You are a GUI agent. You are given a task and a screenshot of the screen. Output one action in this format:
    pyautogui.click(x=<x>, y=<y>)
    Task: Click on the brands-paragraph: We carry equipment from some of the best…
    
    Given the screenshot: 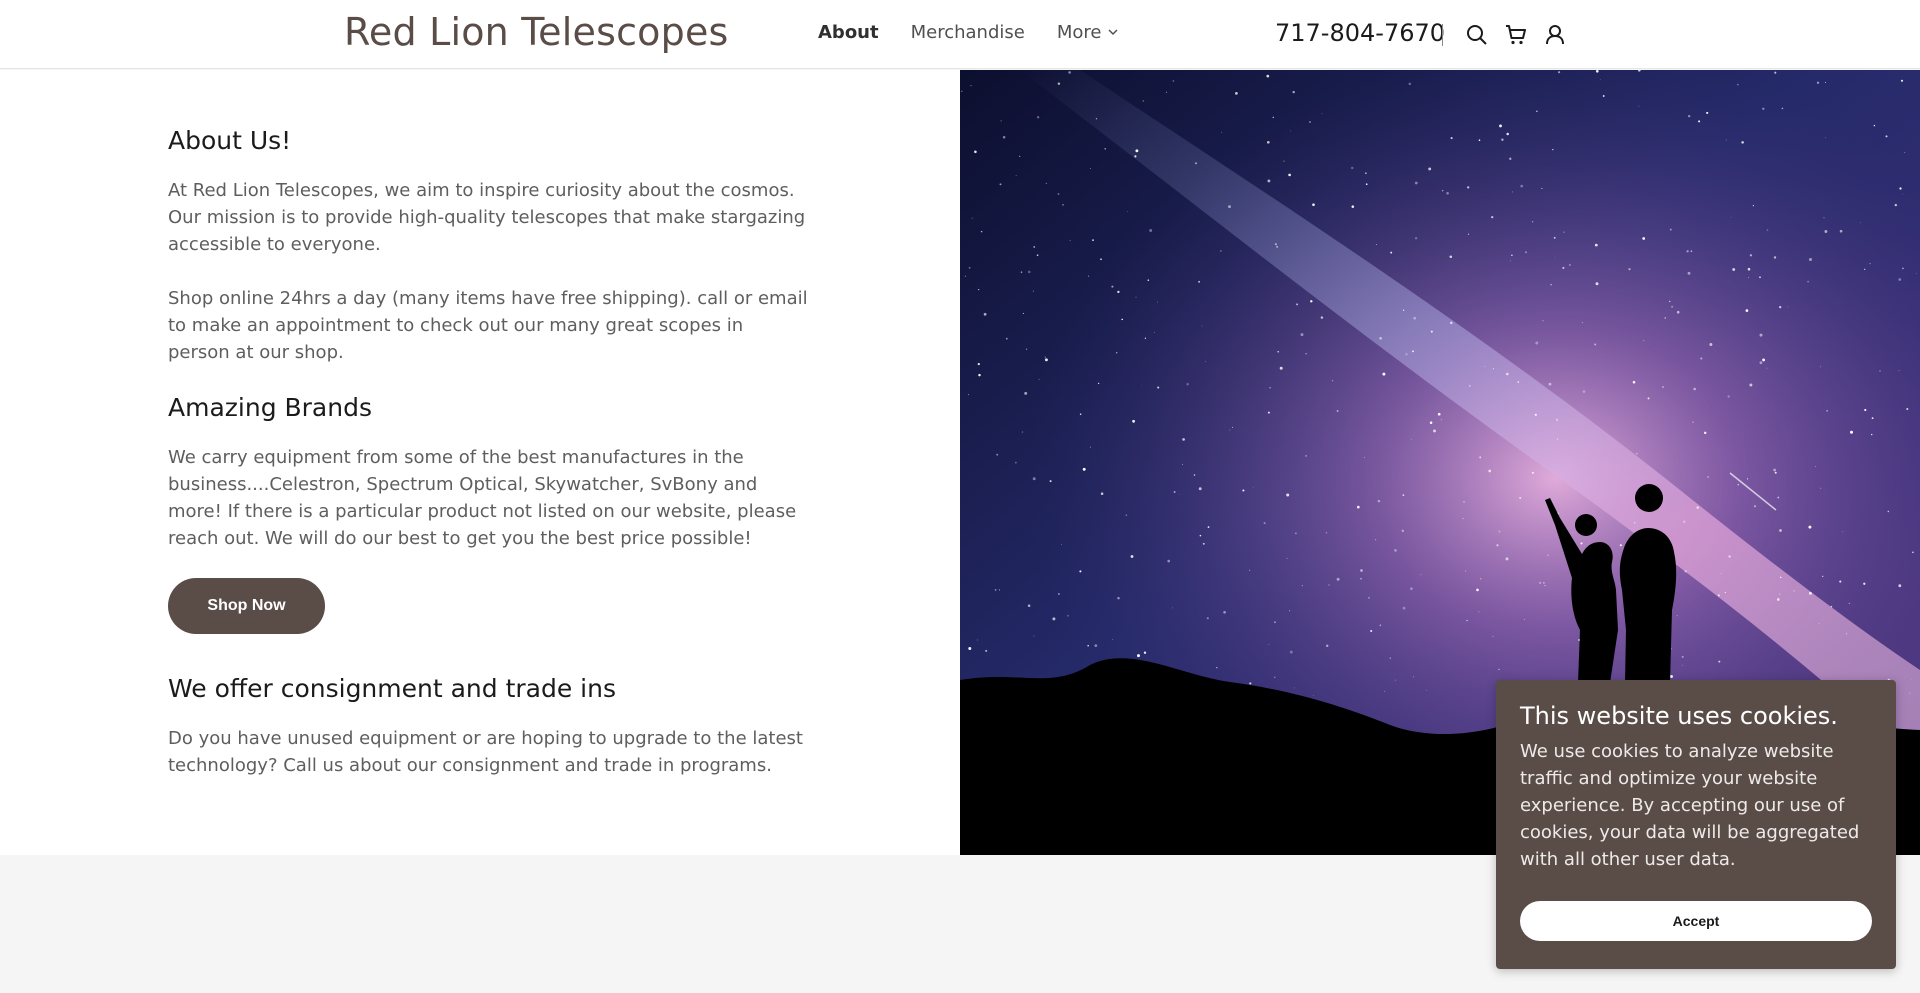 What is the action you would take?
    pyautogui.click(x=482, y=498)
    